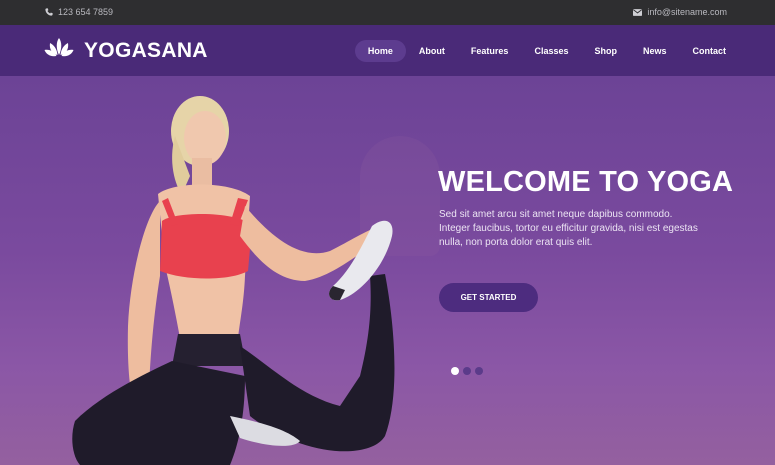  Describe the element at coordinates (86, 12) in the screenshot. I see `phone-number: 123 654 7859` at that location.